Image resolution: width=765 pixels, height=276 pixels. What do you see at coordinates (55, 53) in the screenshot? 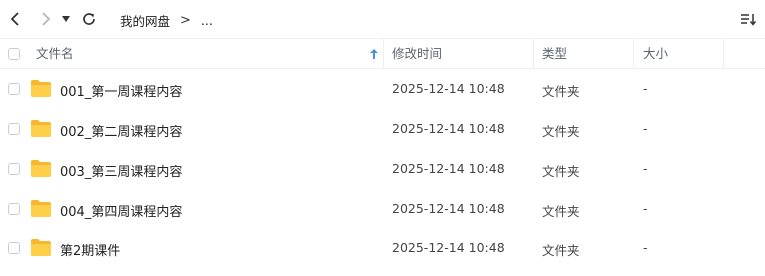
I see `column-name-header: 文件名` at bounding box center [55, 53].